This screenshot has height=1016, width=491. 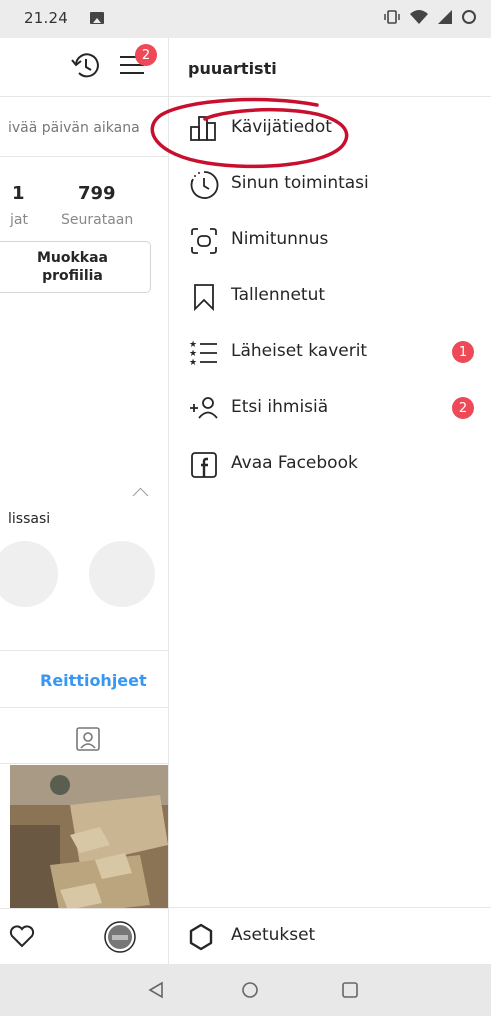 I want to click on drawer-username: puuartisti, so click(x=232, y=68).